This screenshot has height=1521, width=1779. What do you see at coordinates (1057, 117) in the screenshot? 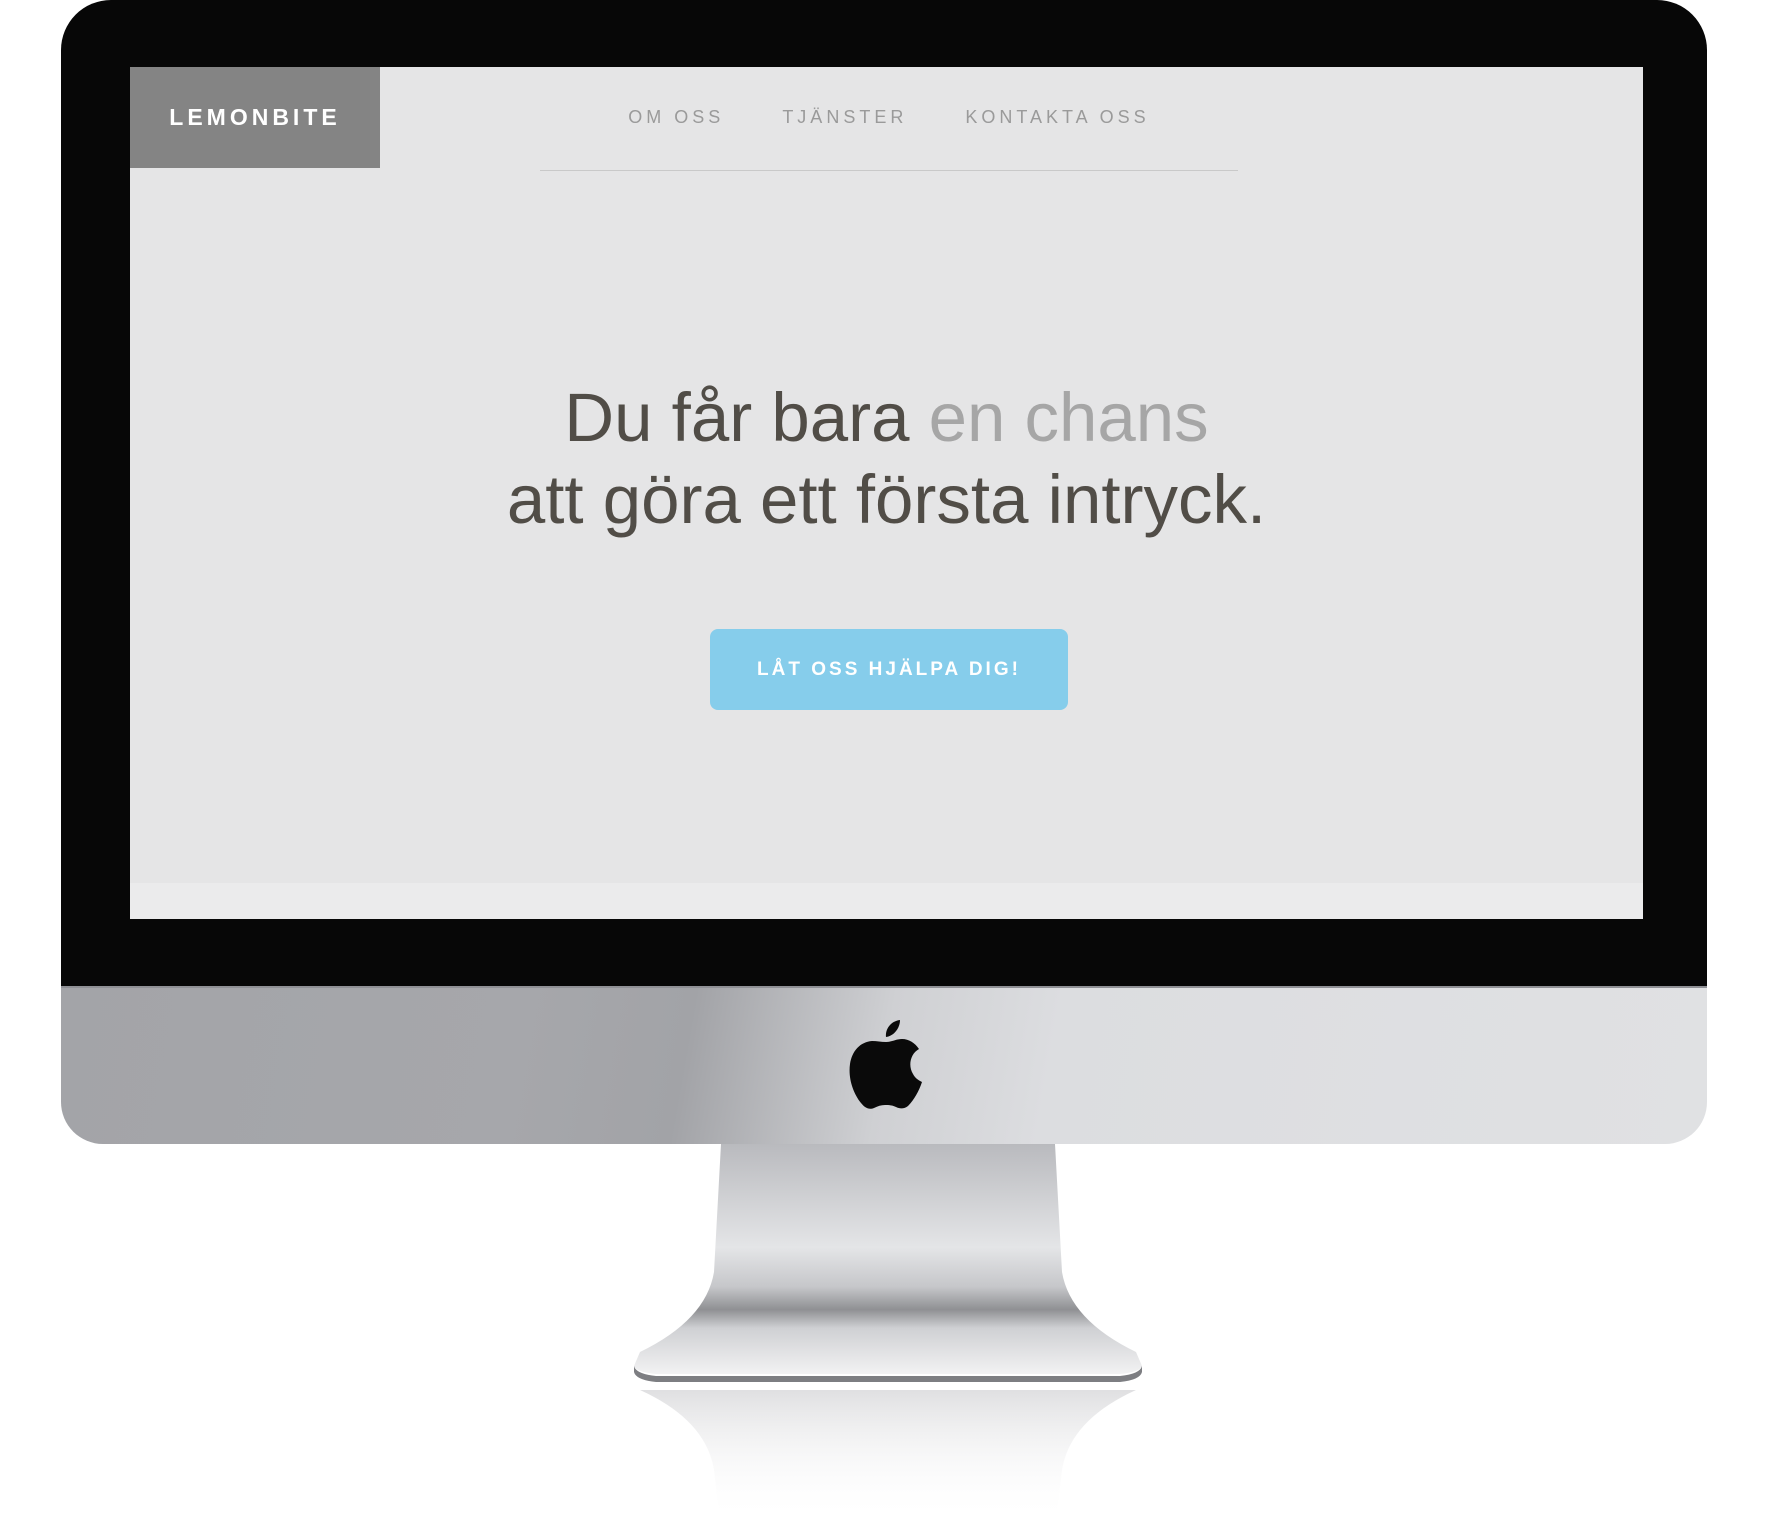
I see `nav-link-kontakta-oss: KONTAKTA OSS` at bounding box center [1057, 117].